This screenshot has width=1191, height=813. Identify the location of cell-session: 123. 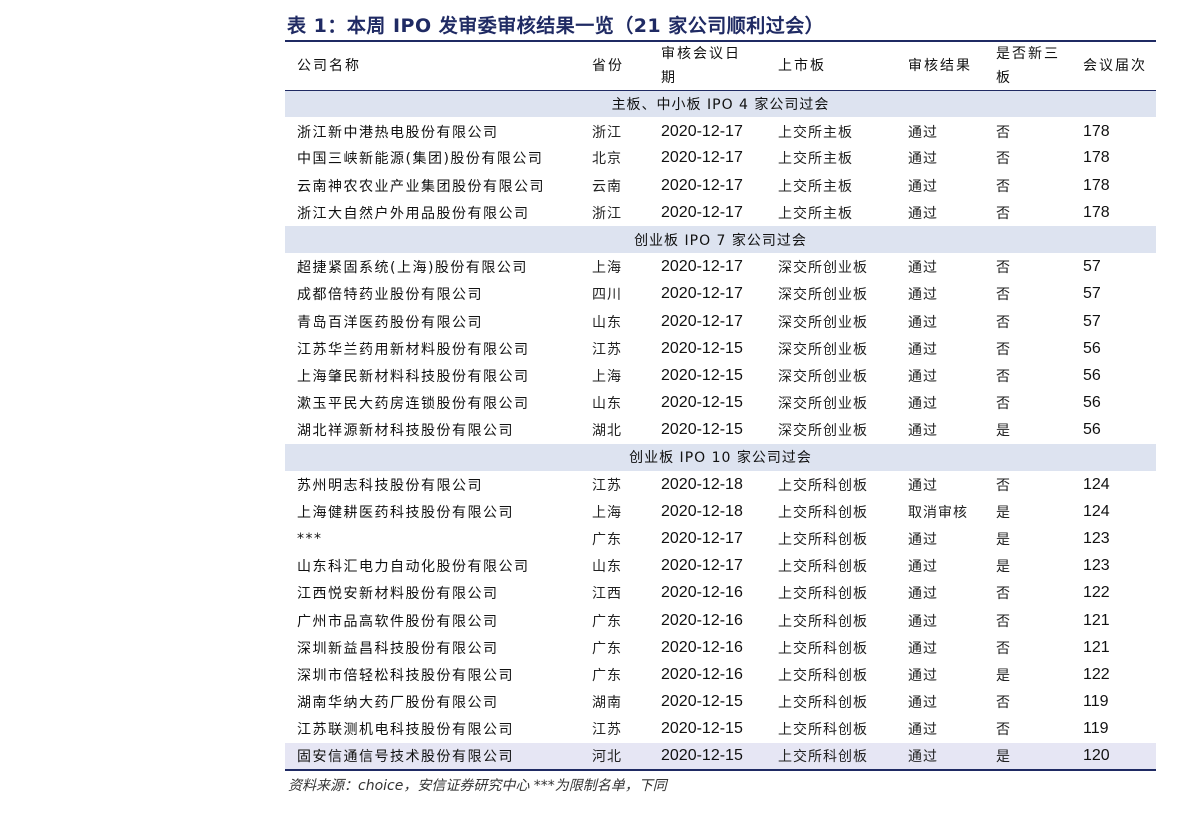
(1096, 539).